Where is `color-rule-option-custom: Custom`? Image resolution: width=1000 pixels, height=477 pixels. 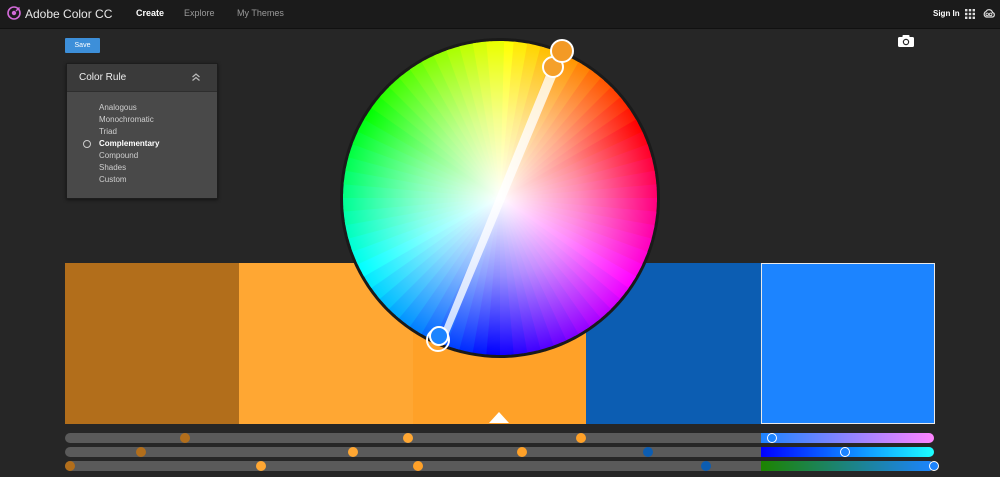
color-rule-option-custom: Custom is located at coordinates (142, 180).